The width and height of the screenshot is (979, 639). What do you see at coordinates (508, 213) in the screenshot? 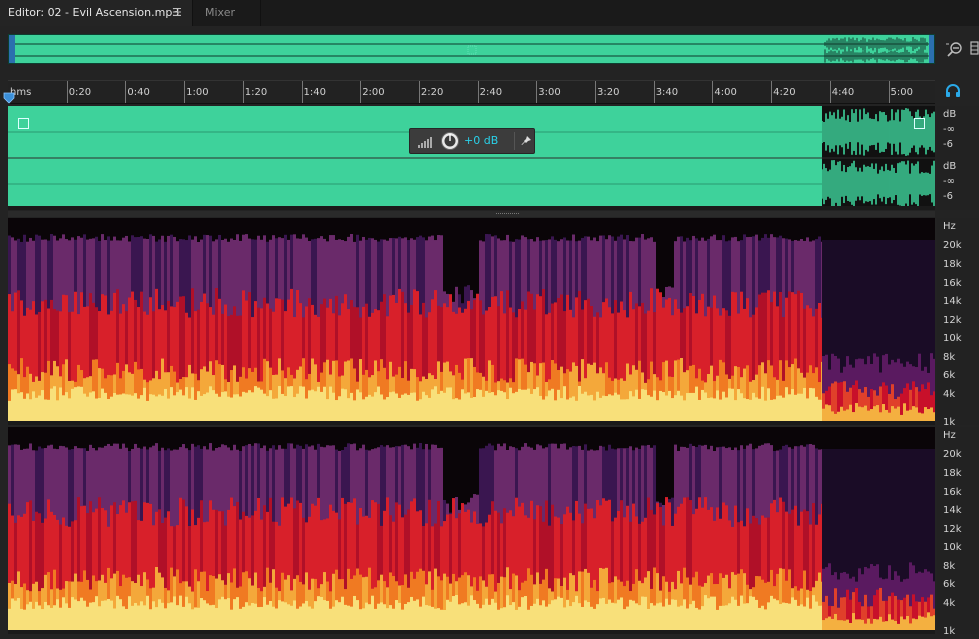
I see `resize-grip-icon` at bounding box center [508, 213].